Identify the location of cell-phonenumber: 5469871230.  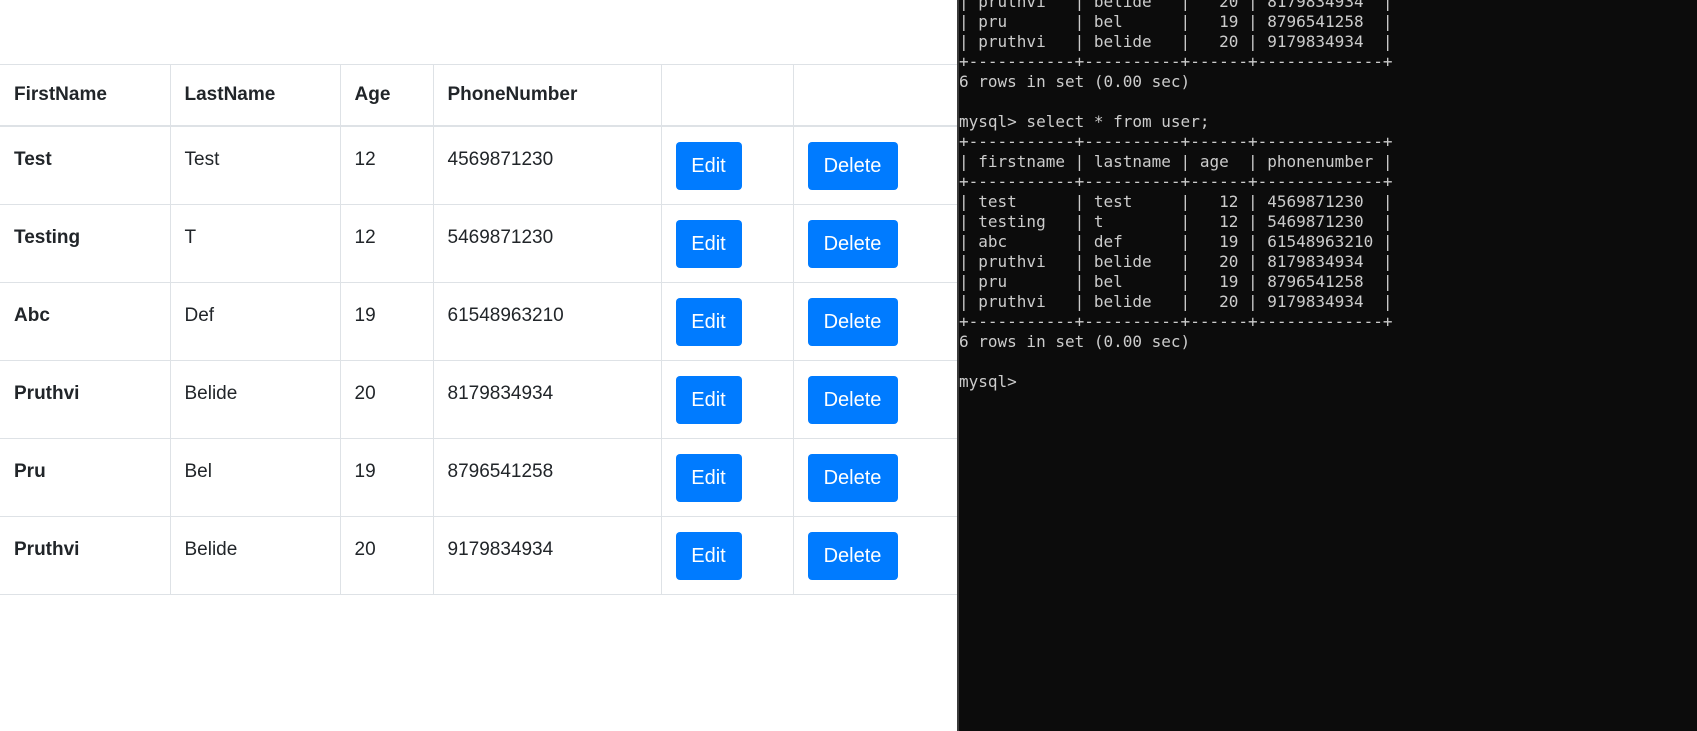
(547, 242).